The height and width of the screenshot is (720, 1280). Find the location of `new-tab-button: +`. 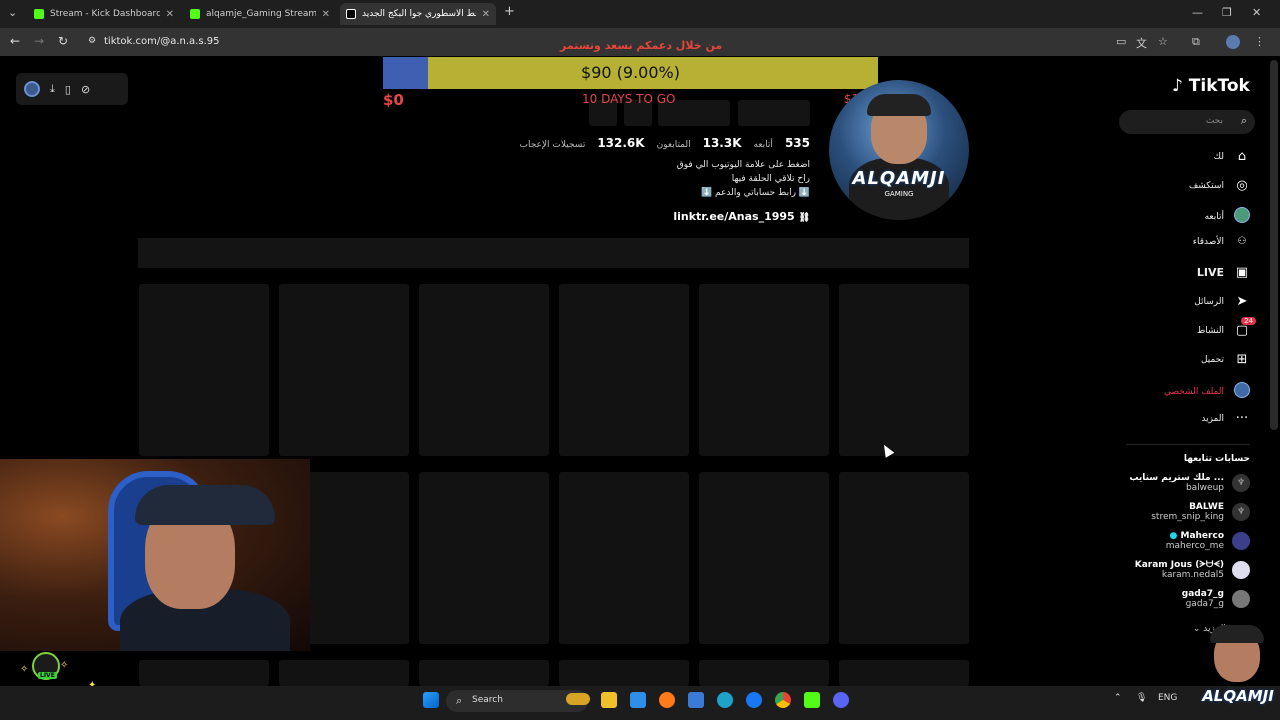

new-tab-button: + is located at coordinates (509, 11).